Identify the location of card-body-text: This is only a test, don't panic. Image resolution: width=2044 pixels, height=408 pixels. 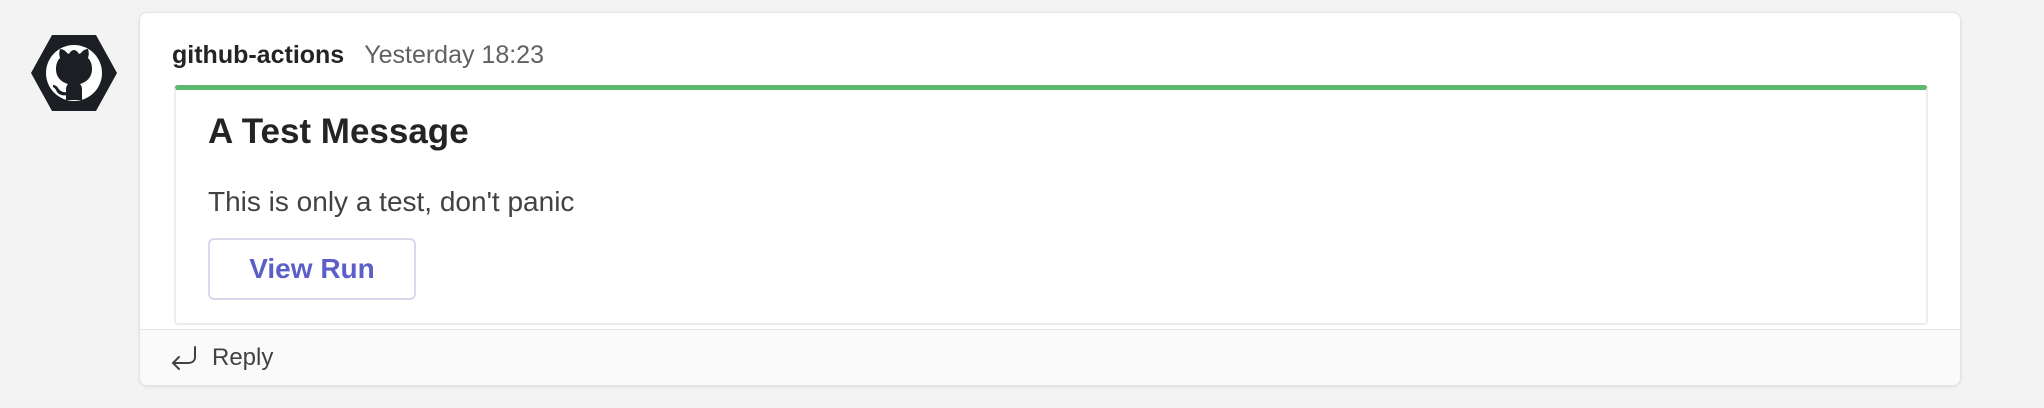
(391, 201).